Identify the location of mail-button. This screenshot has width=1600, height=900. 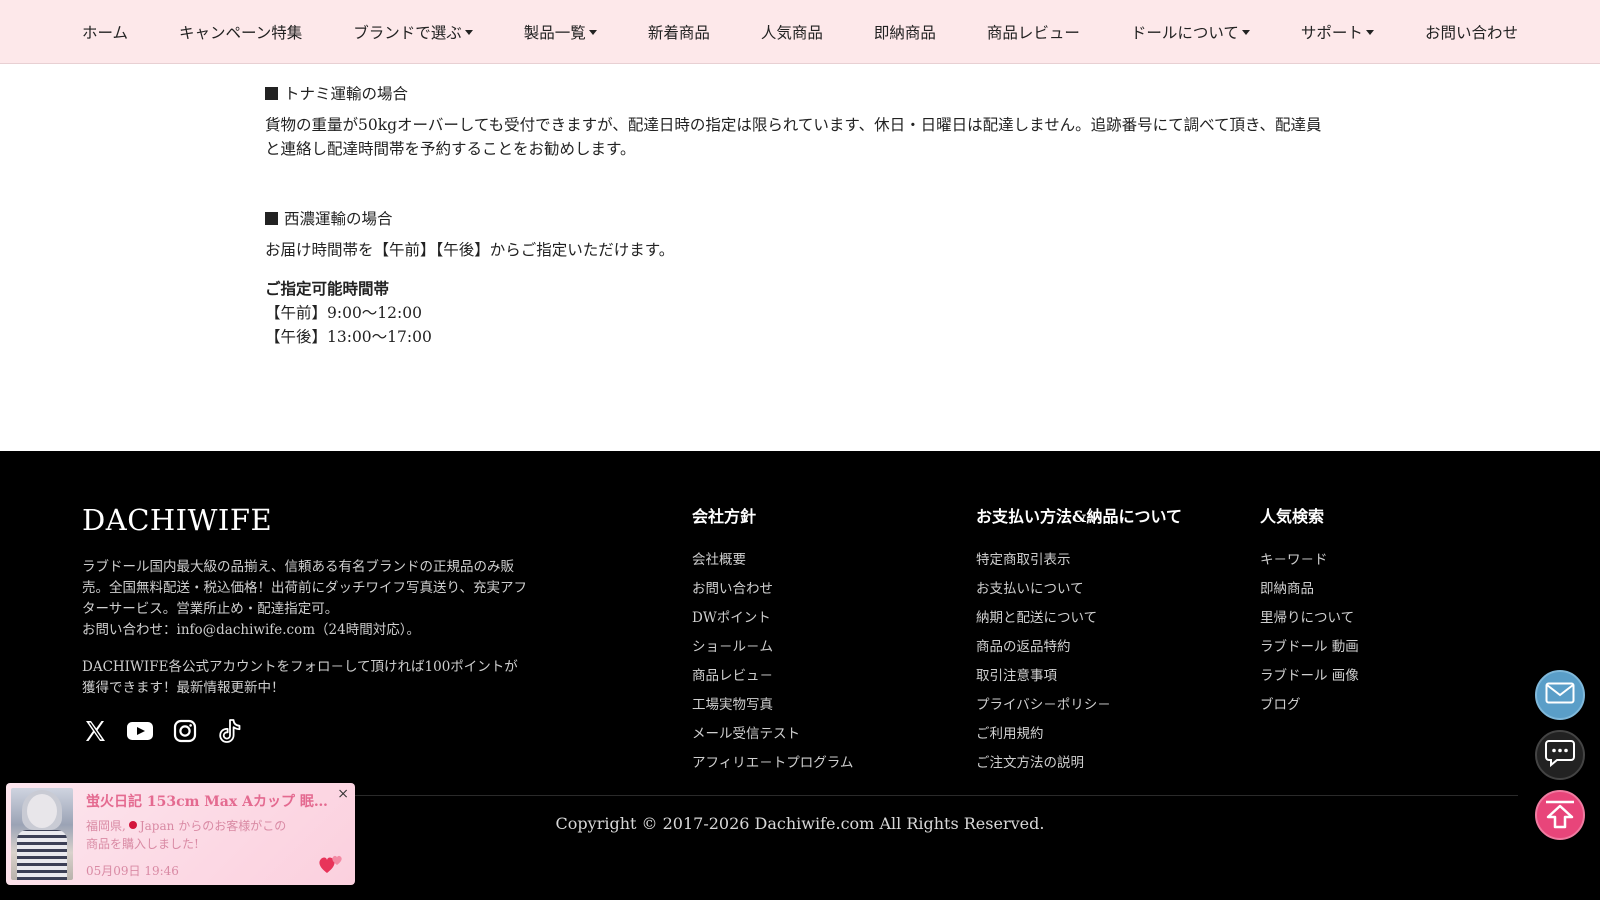
(1560, 695).